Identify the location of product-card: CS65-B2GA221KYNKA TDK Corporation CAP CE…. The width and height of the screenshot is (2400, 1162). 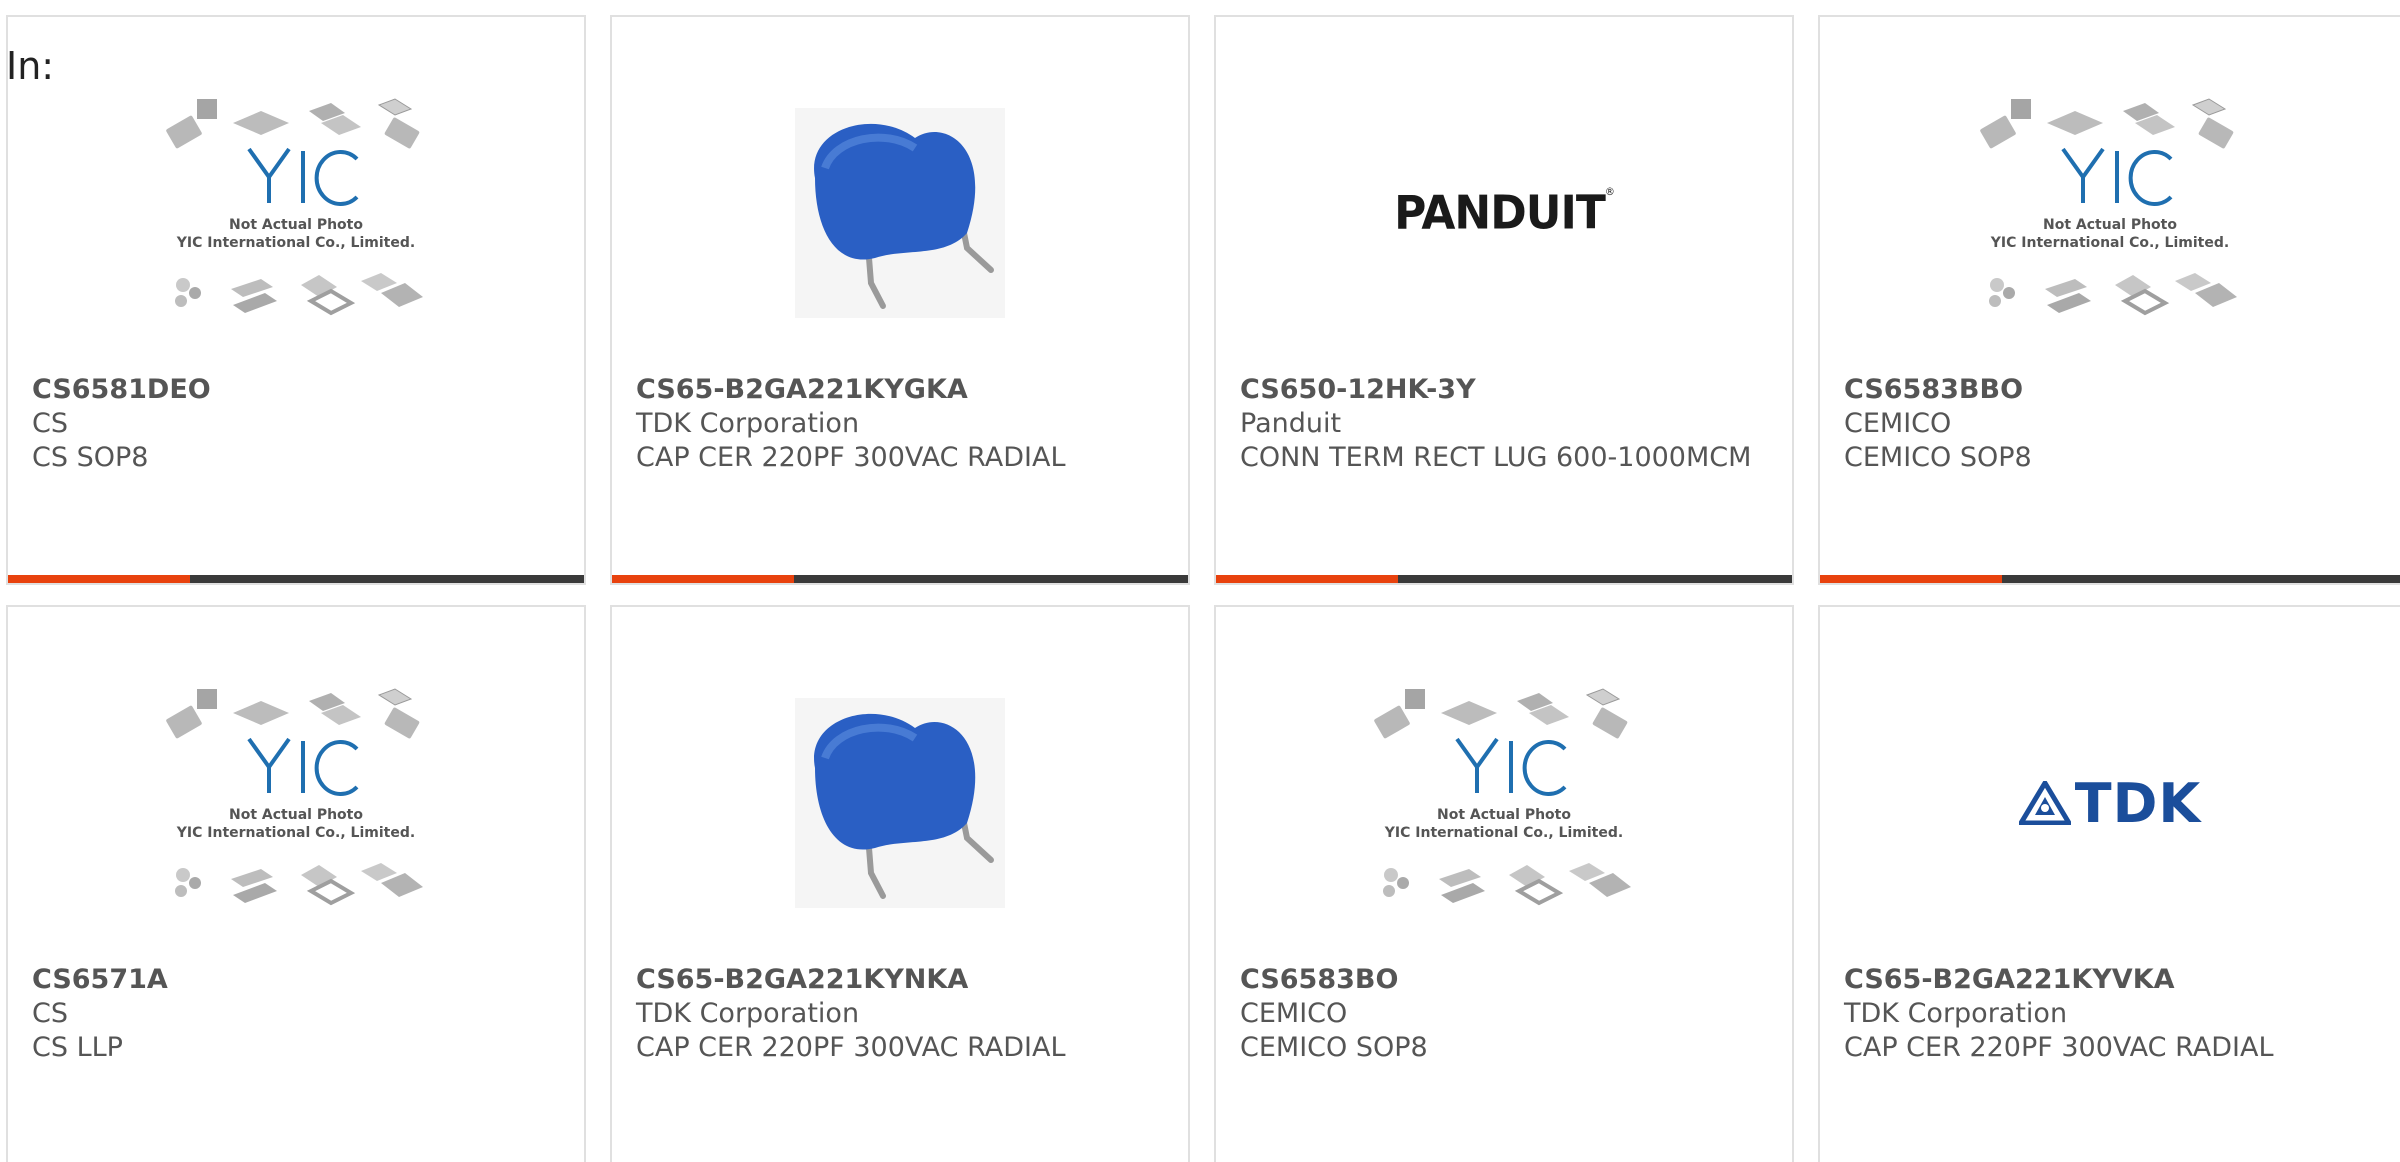
(900, 883).